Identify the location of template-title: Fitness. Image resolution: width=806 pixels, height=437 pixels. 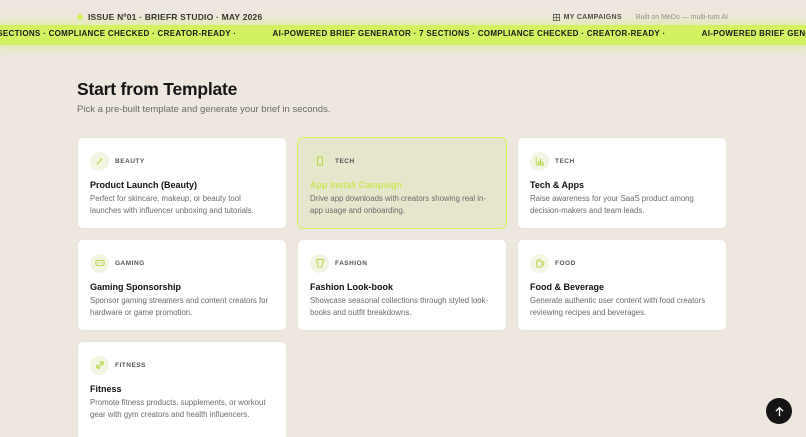
(106, 389).